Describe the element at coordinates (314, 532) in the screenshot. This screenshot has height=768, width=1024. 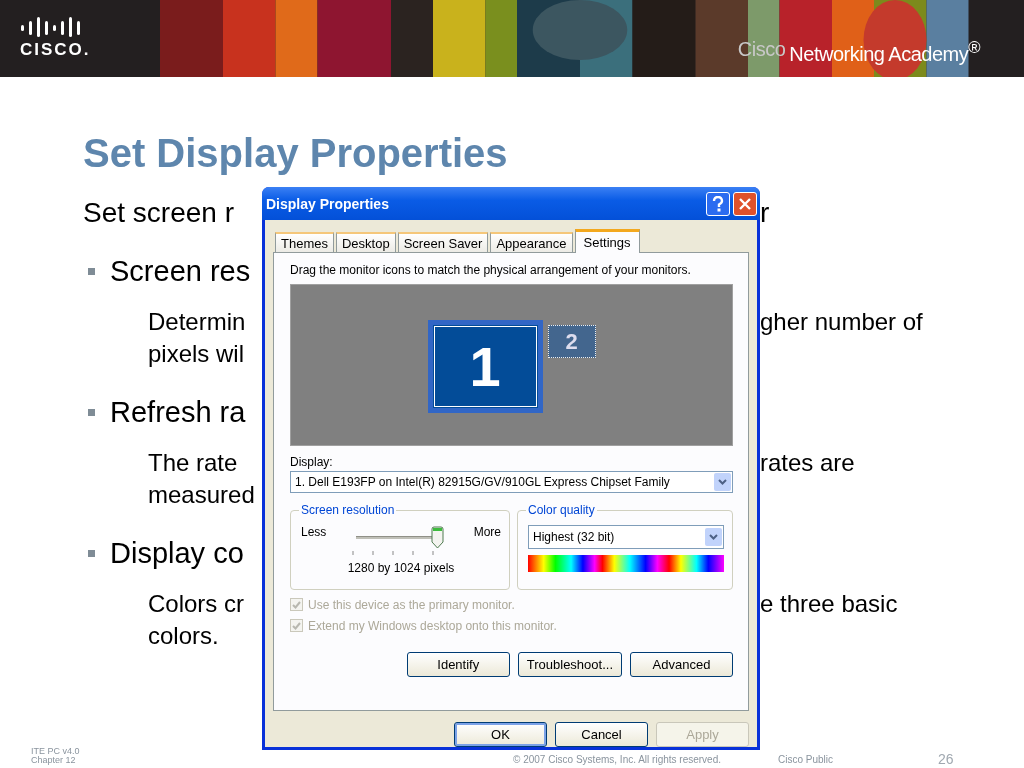
I see `less-label: Less` at that location.